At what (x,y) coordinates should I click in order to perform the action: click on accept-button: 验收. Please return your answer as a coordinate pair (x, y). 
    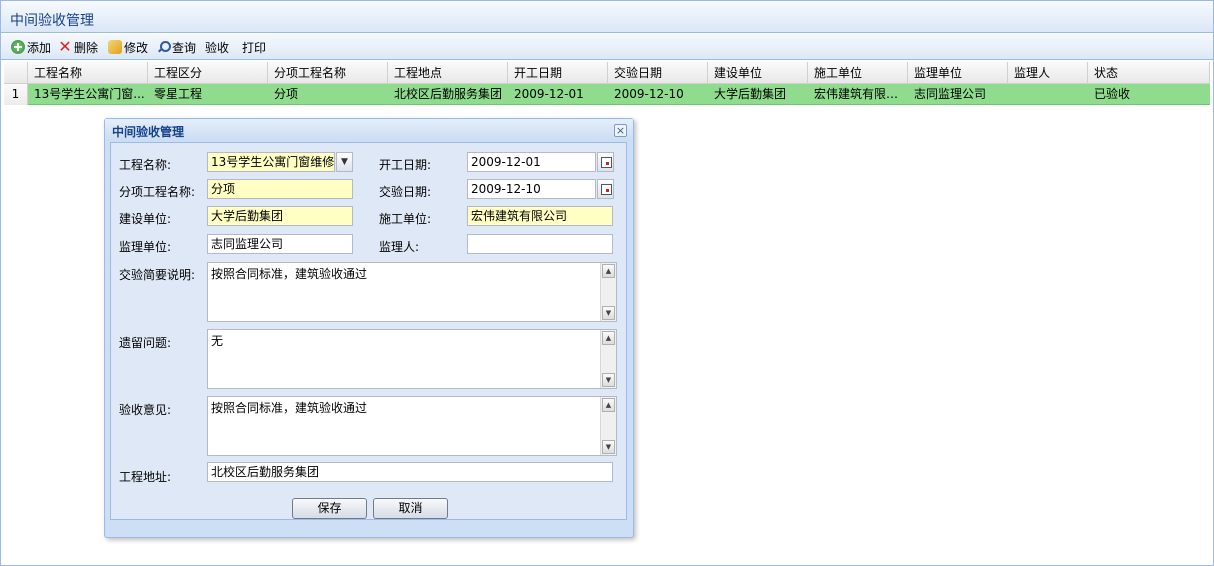
    Looking at the image, I should click on (217, 47).